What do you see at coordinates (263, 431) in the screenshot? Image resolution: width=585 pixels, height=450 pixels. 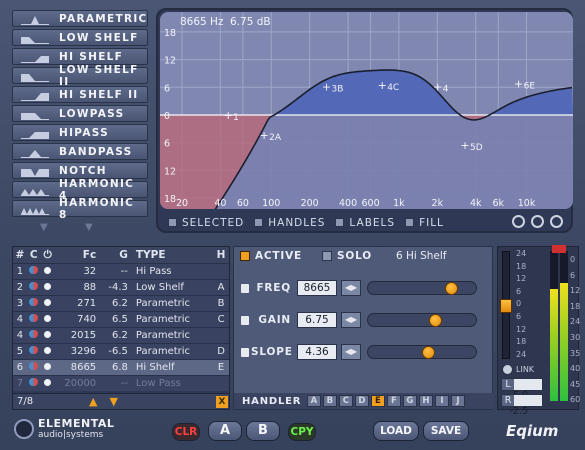 I see `preset-b-button: B` at bounding box center [263, 431].